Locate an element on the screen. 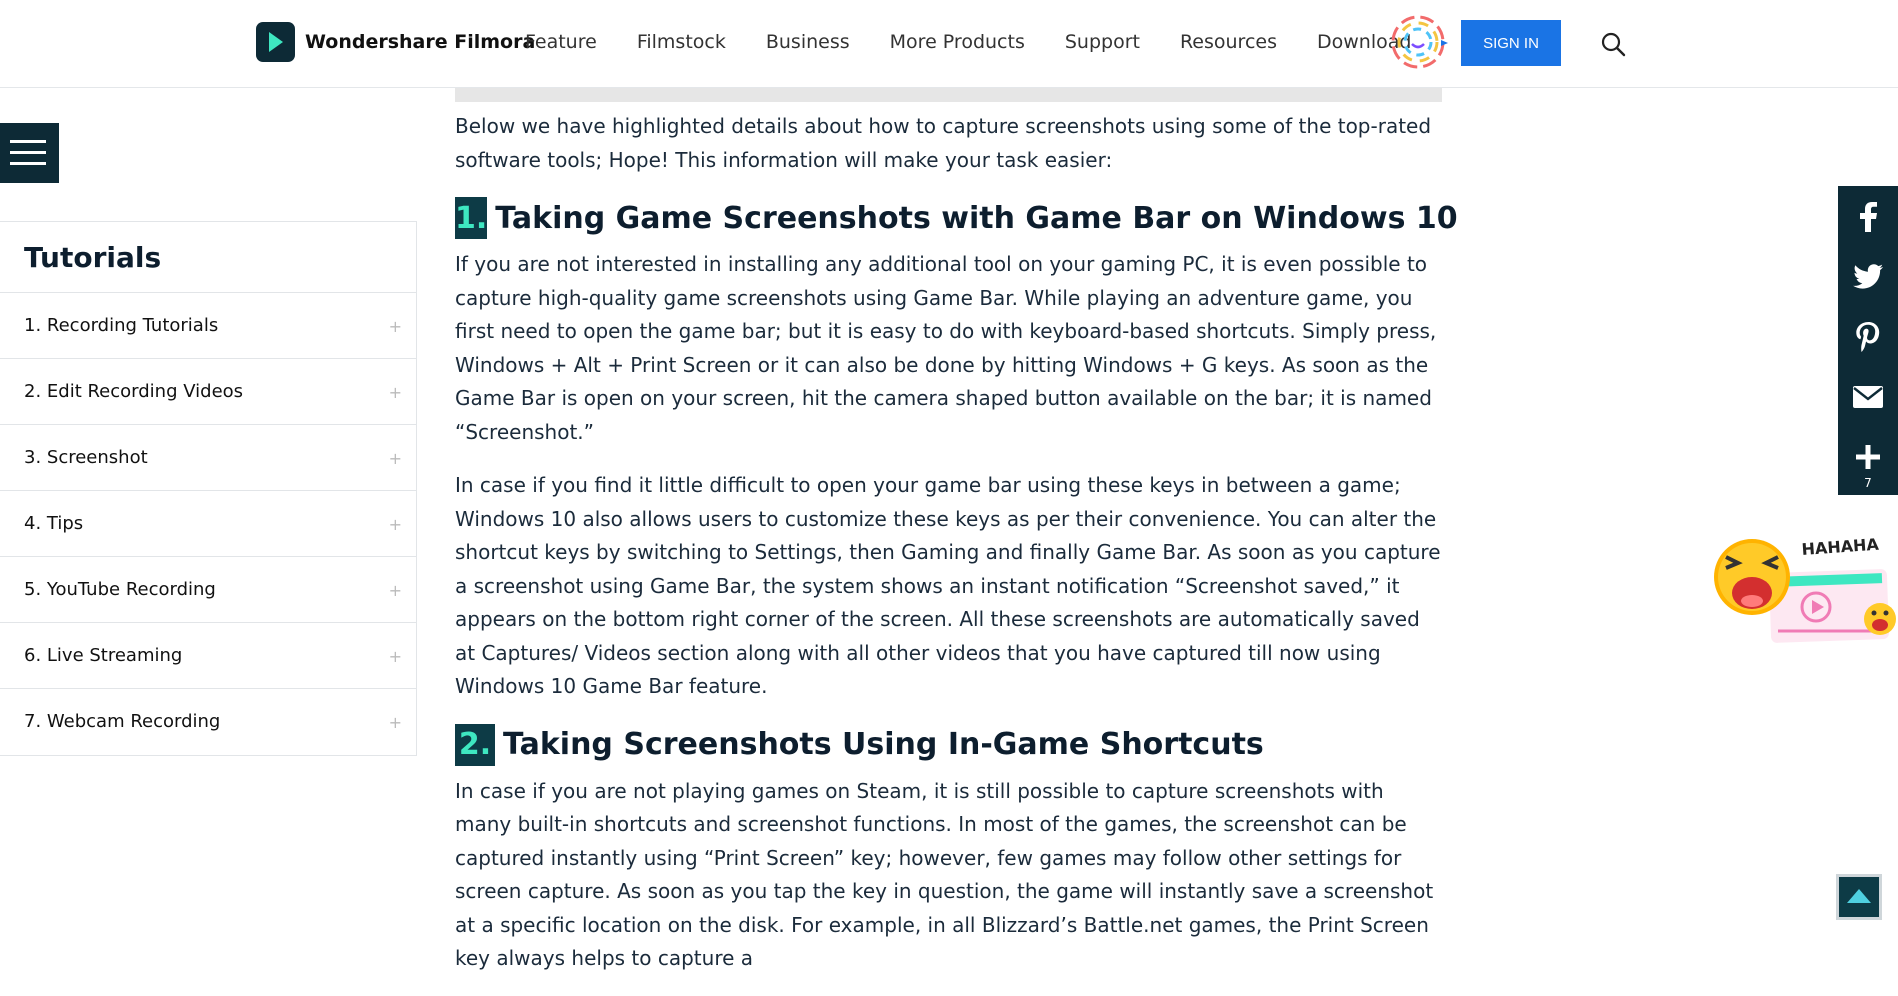 Image resolution: width=1898 pixels, height=996 pixels. back-to-top-button is located at coordinates (1859, 897).